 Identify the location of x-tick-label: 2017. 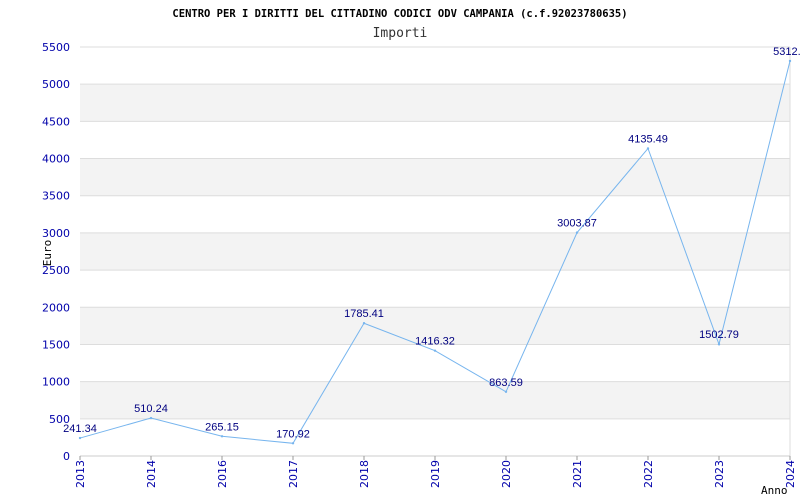
(293, 474).